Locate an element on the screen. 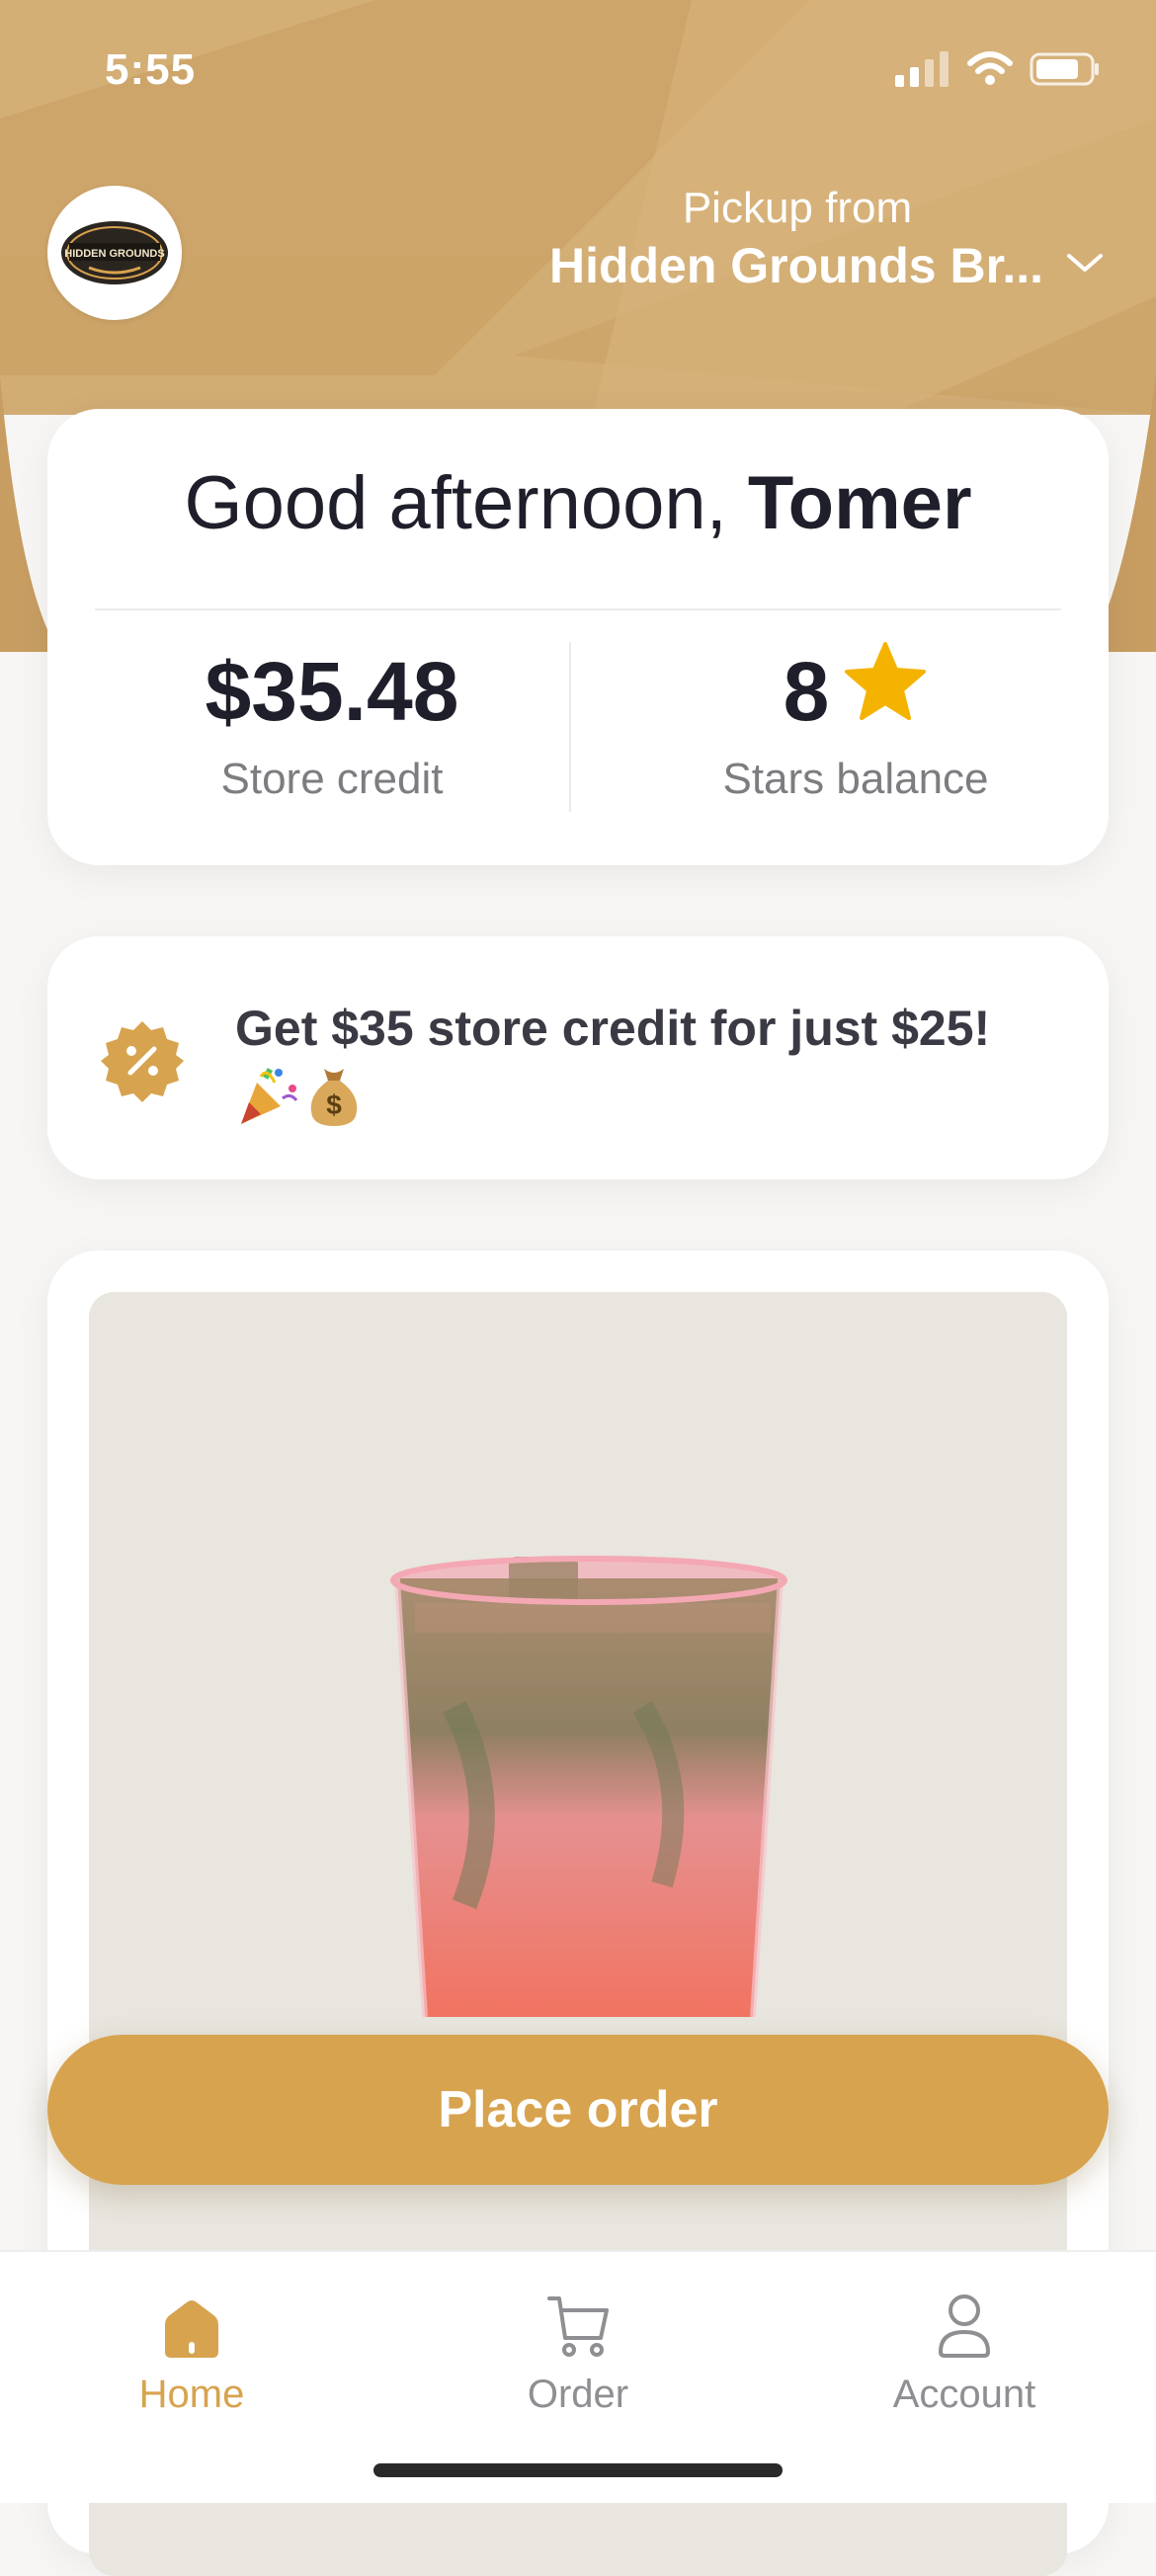 Image resolution: width=1156 pixels, height=2576 pixels. hidden-grounds-logo-icon: HIDDEN GROUNDS is located at coordinates (115, 252).